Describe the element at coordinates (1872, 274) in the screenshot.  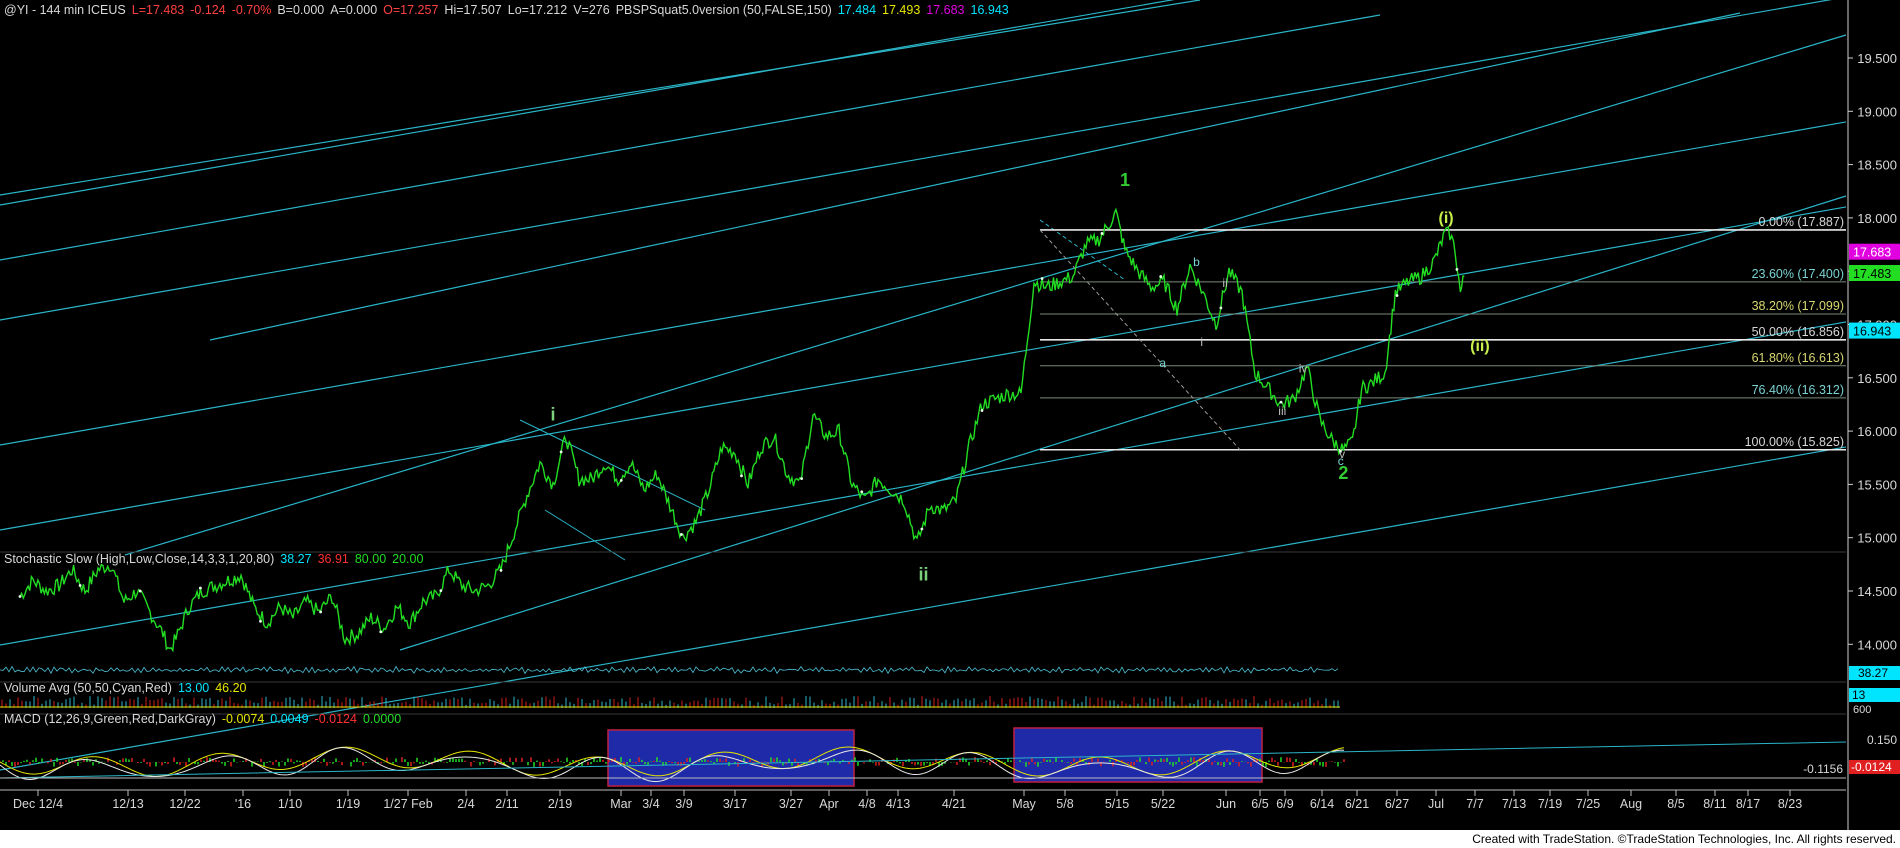
I see `axis-value-text: 17.483` at that location.